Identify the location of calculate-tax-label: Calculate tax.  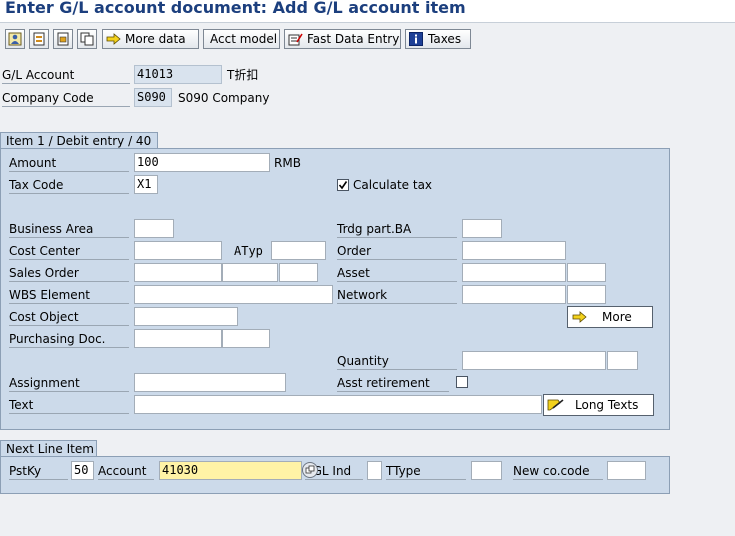
(393, 185).